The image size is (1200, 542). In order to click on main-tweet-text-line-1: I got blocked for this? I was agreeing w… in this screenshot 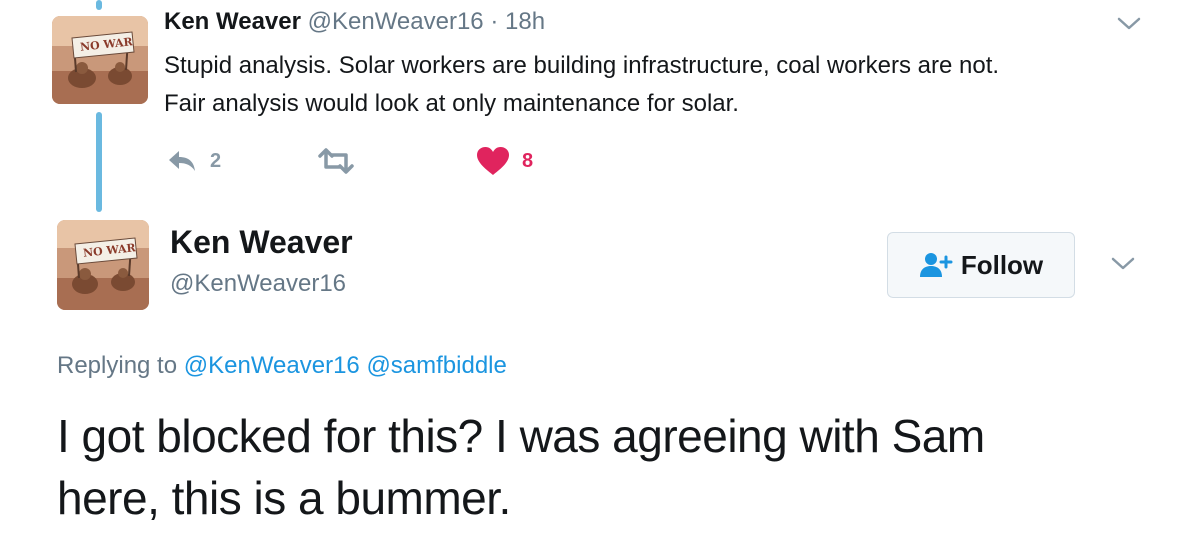, I will do `click(521, 436)`.